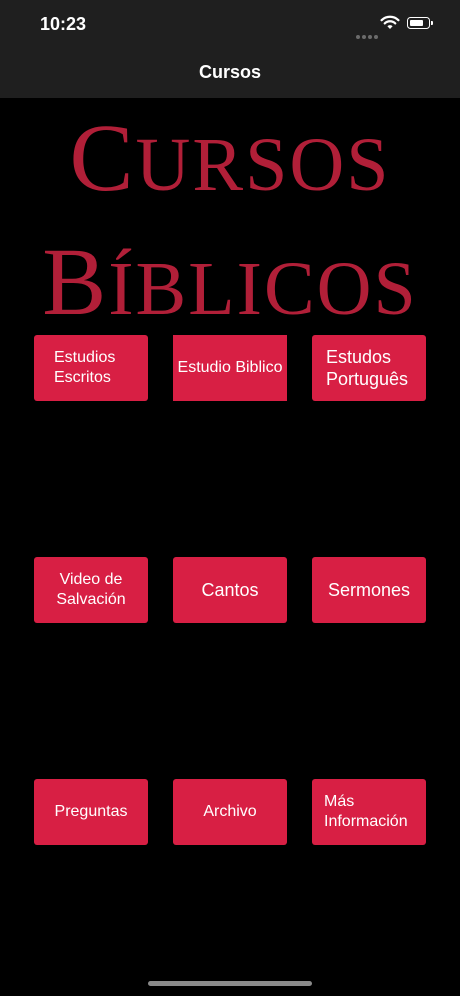 This screenshot has height=996, width=460. What do you see at coordinates (390, 22) in the screenshot?
I see `wifi-icon` at bounding box center [390, 22].